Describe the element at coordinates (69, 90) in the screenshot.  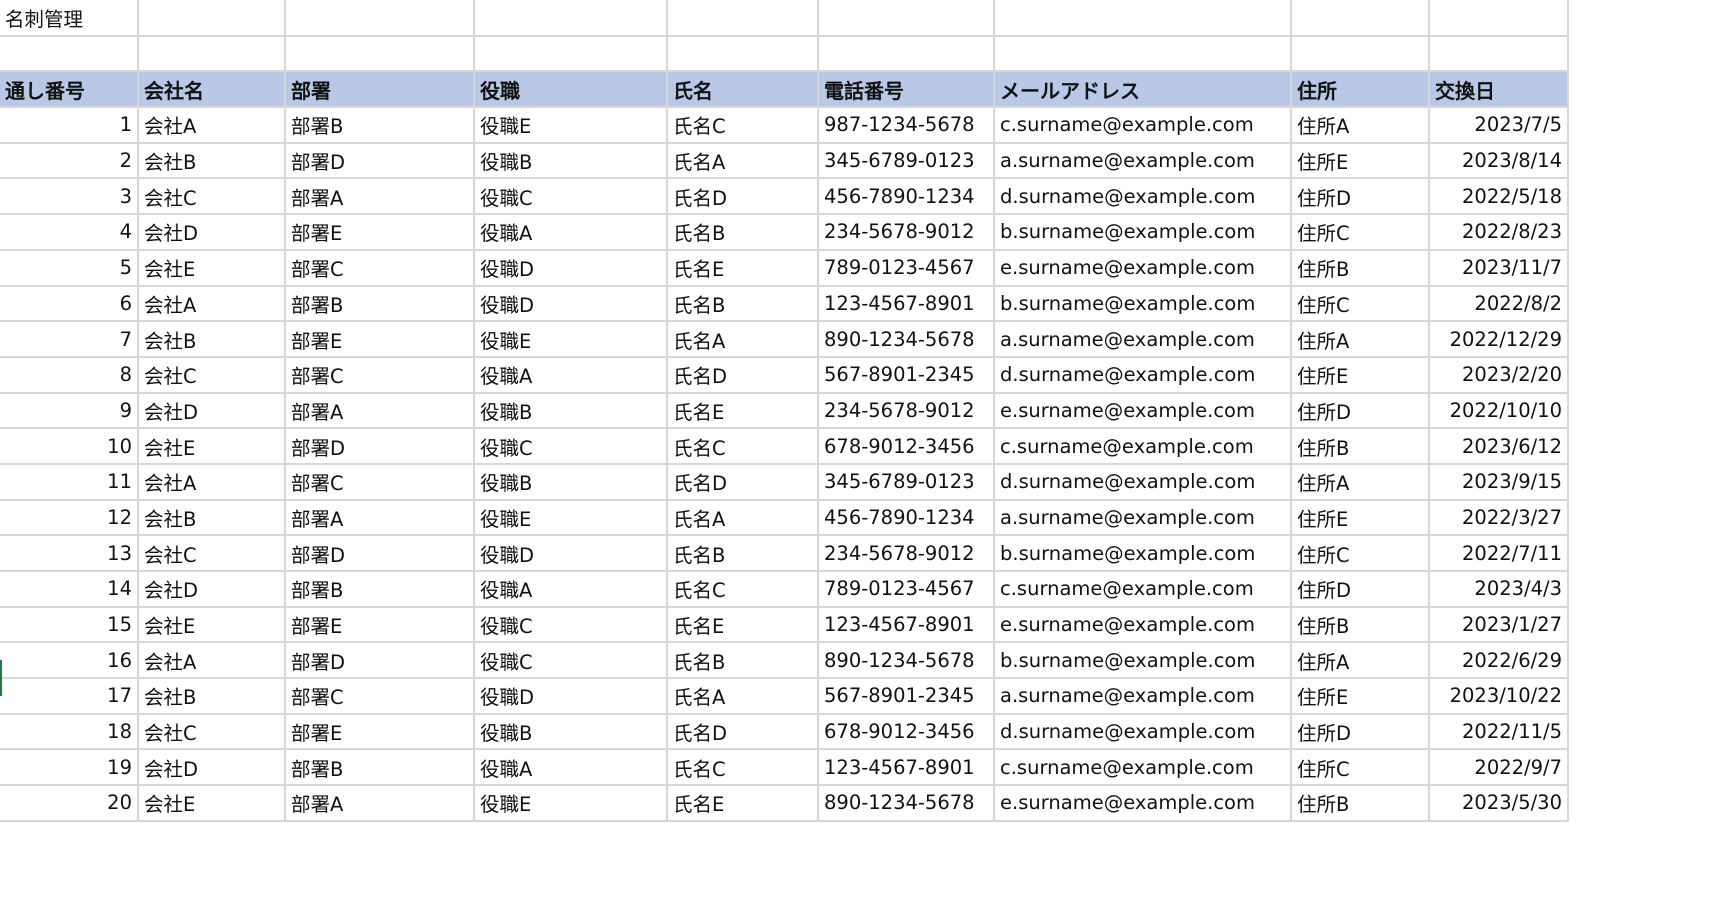
I see `header-cell-serial: 通し番号` at that location.